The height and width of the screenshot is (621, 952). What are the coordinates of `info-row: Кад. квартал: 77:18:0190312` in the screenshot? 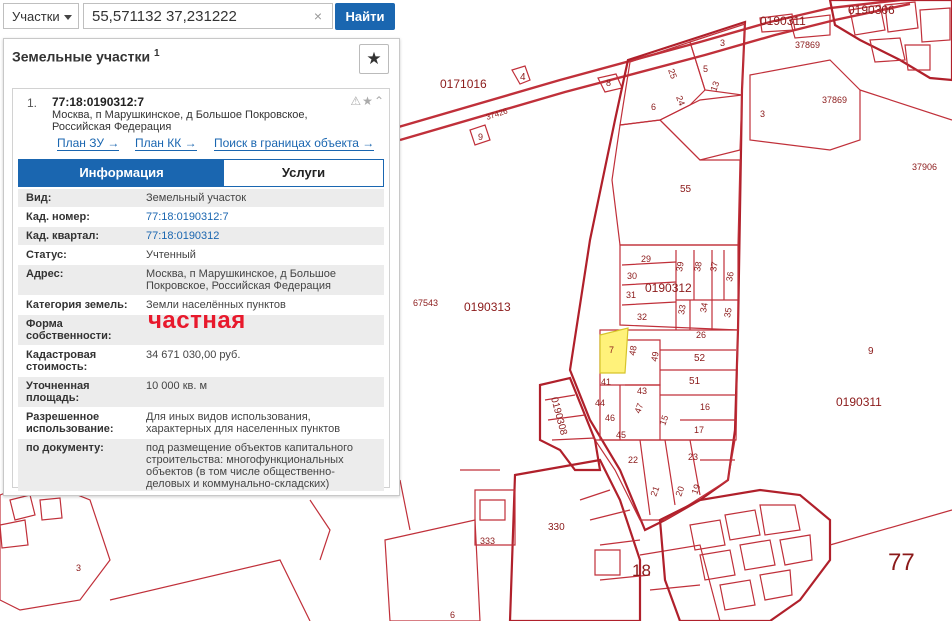 It's located at (201, 236).